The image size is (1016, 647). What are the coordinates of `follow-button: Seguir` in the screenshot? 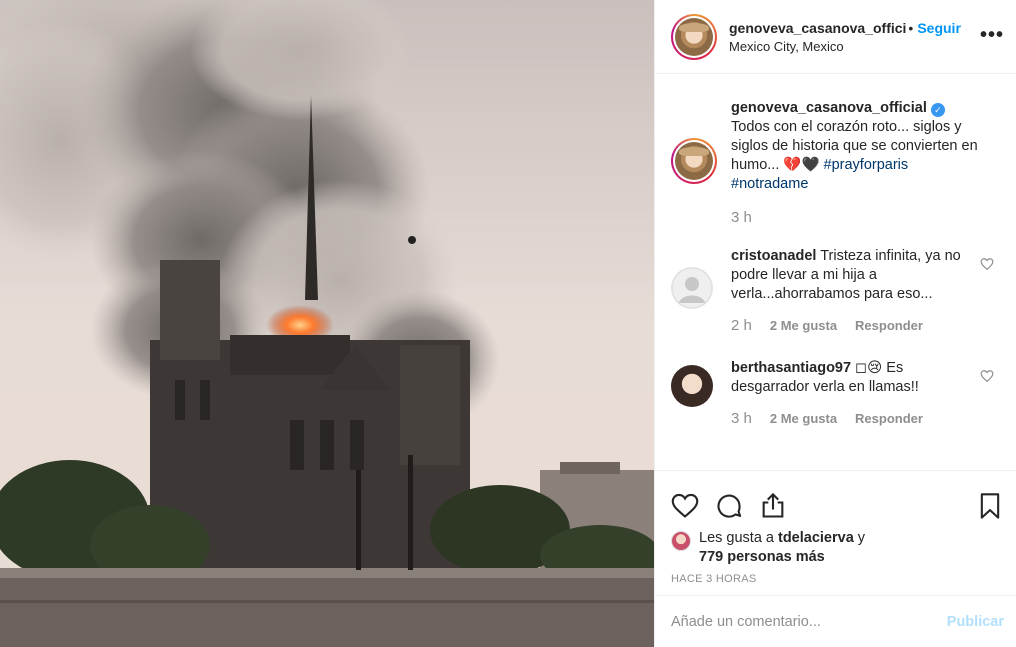 It's located at (939, 28).